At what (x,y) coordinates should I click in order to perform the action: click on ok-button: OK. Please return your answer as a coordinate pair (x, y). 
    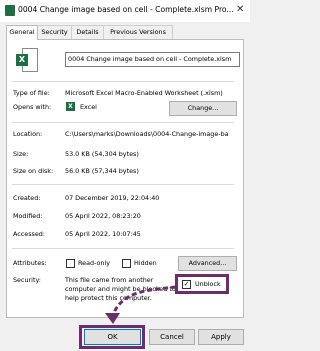
    Looking at the image, I should click on (112, 337).